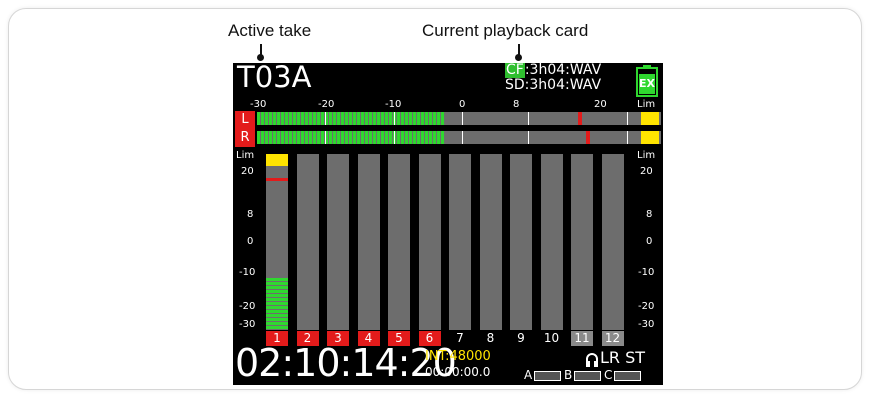  I want to click on channel-label-11: 11, so click(582, 338).